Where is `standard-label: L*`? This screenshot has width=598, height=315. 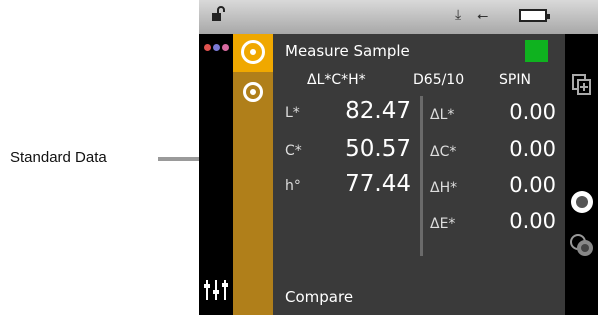 standard-label: L* is located at coordinates (292, 113).